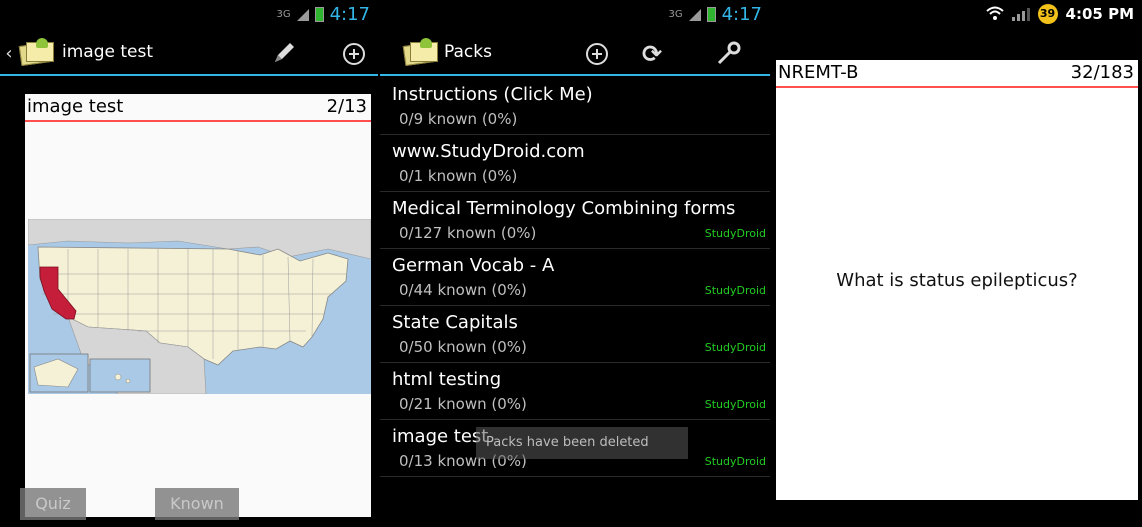  Describe the element at coordinates (492, 94) in the screenshot. I see `pack-title: Instructions (Click Me)` at that location.